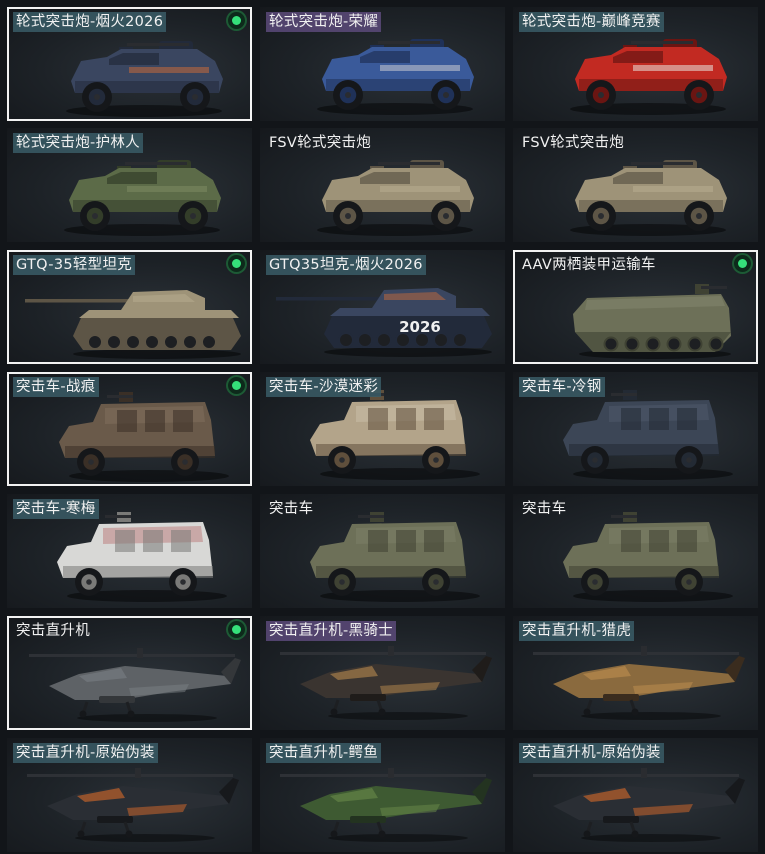  What do you see at coordinates (420, 327) in the screenshot?
I see `svg-text: 2026` at bounding box center [420, 327].